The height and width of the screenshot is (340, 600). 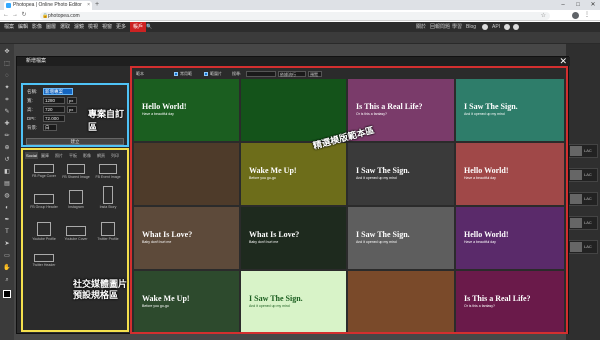 What do you see at coordinates (421, 27) in the screenshot?
I see `link-about: 關於` at bounding box center [421, 27].